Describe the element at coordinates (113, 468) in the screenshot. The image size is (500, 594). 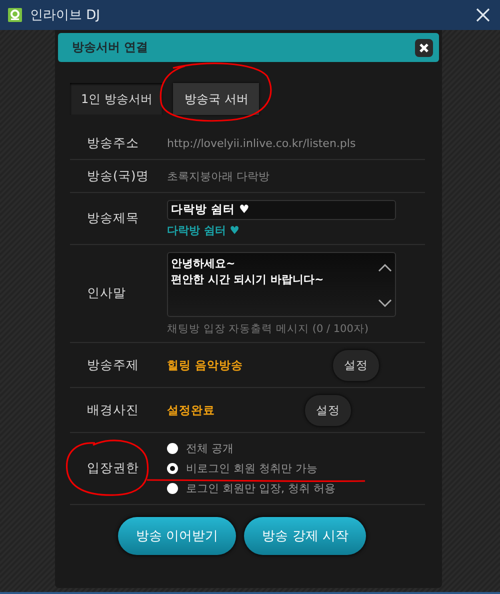
I see `field-label: 입장권한` at that location.